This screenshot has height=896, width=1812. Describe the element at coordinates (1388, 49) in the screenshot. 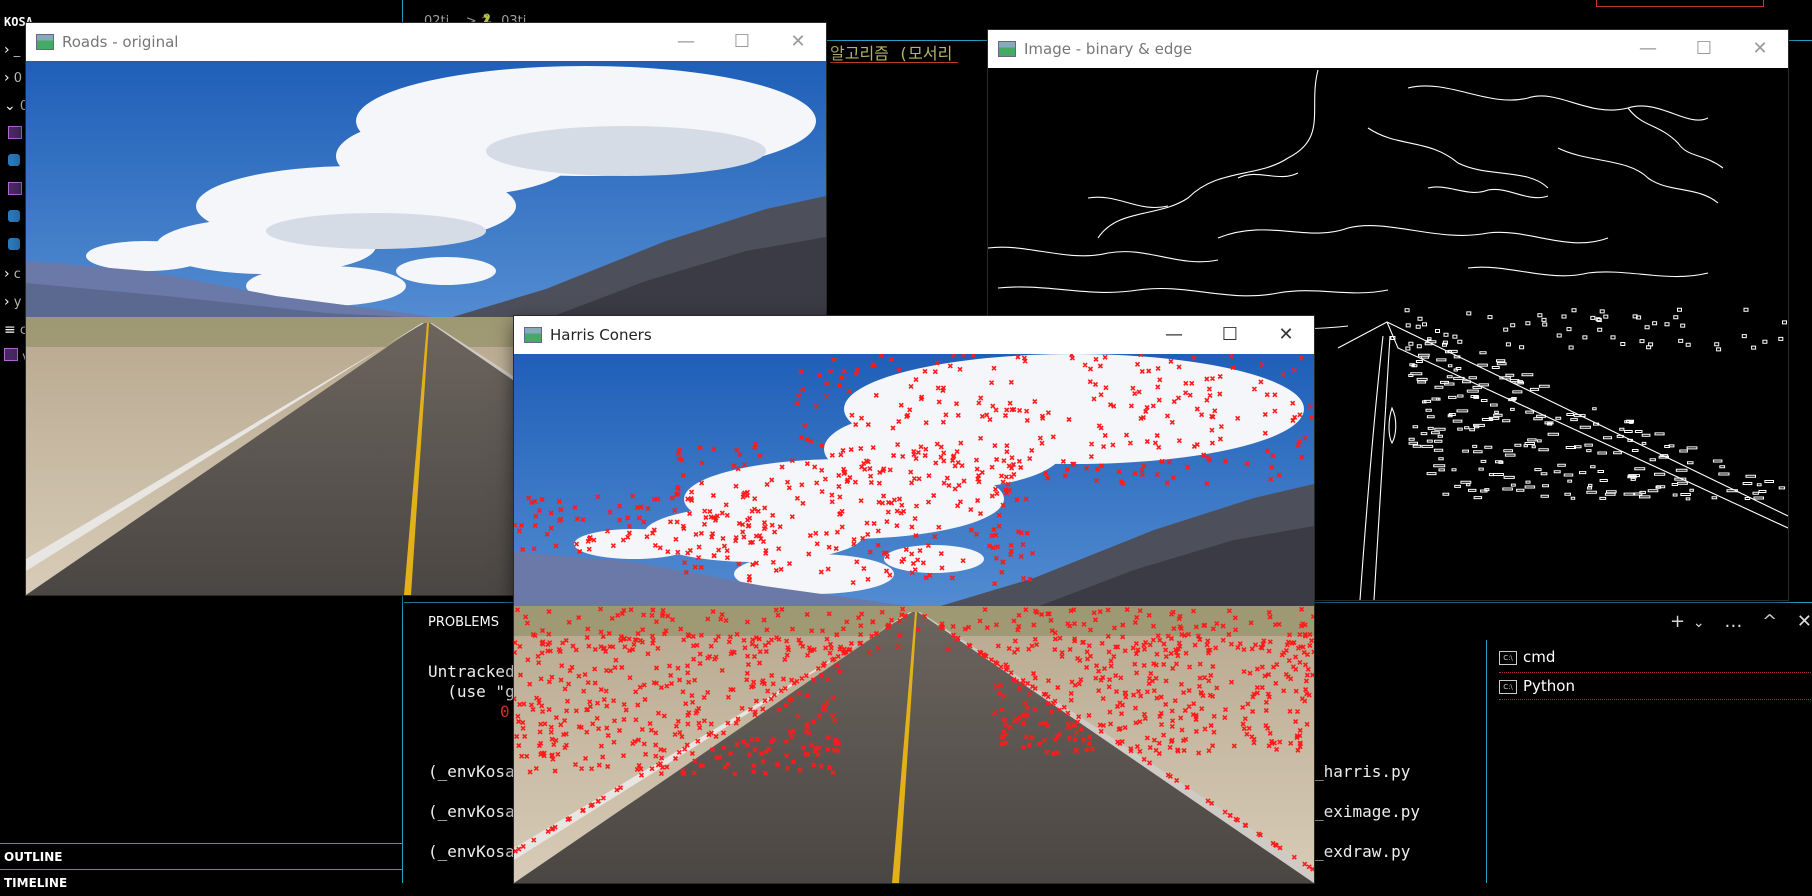

I see `window-titlebar: Image - binary & edge — ☐ ✕` at that location.